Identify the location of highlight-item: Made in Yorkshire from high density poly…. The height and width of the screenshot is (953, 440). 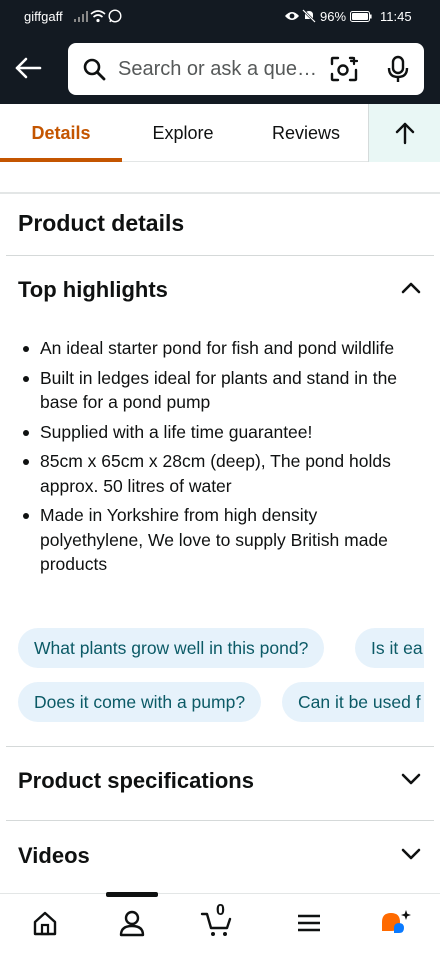
(218, 540).